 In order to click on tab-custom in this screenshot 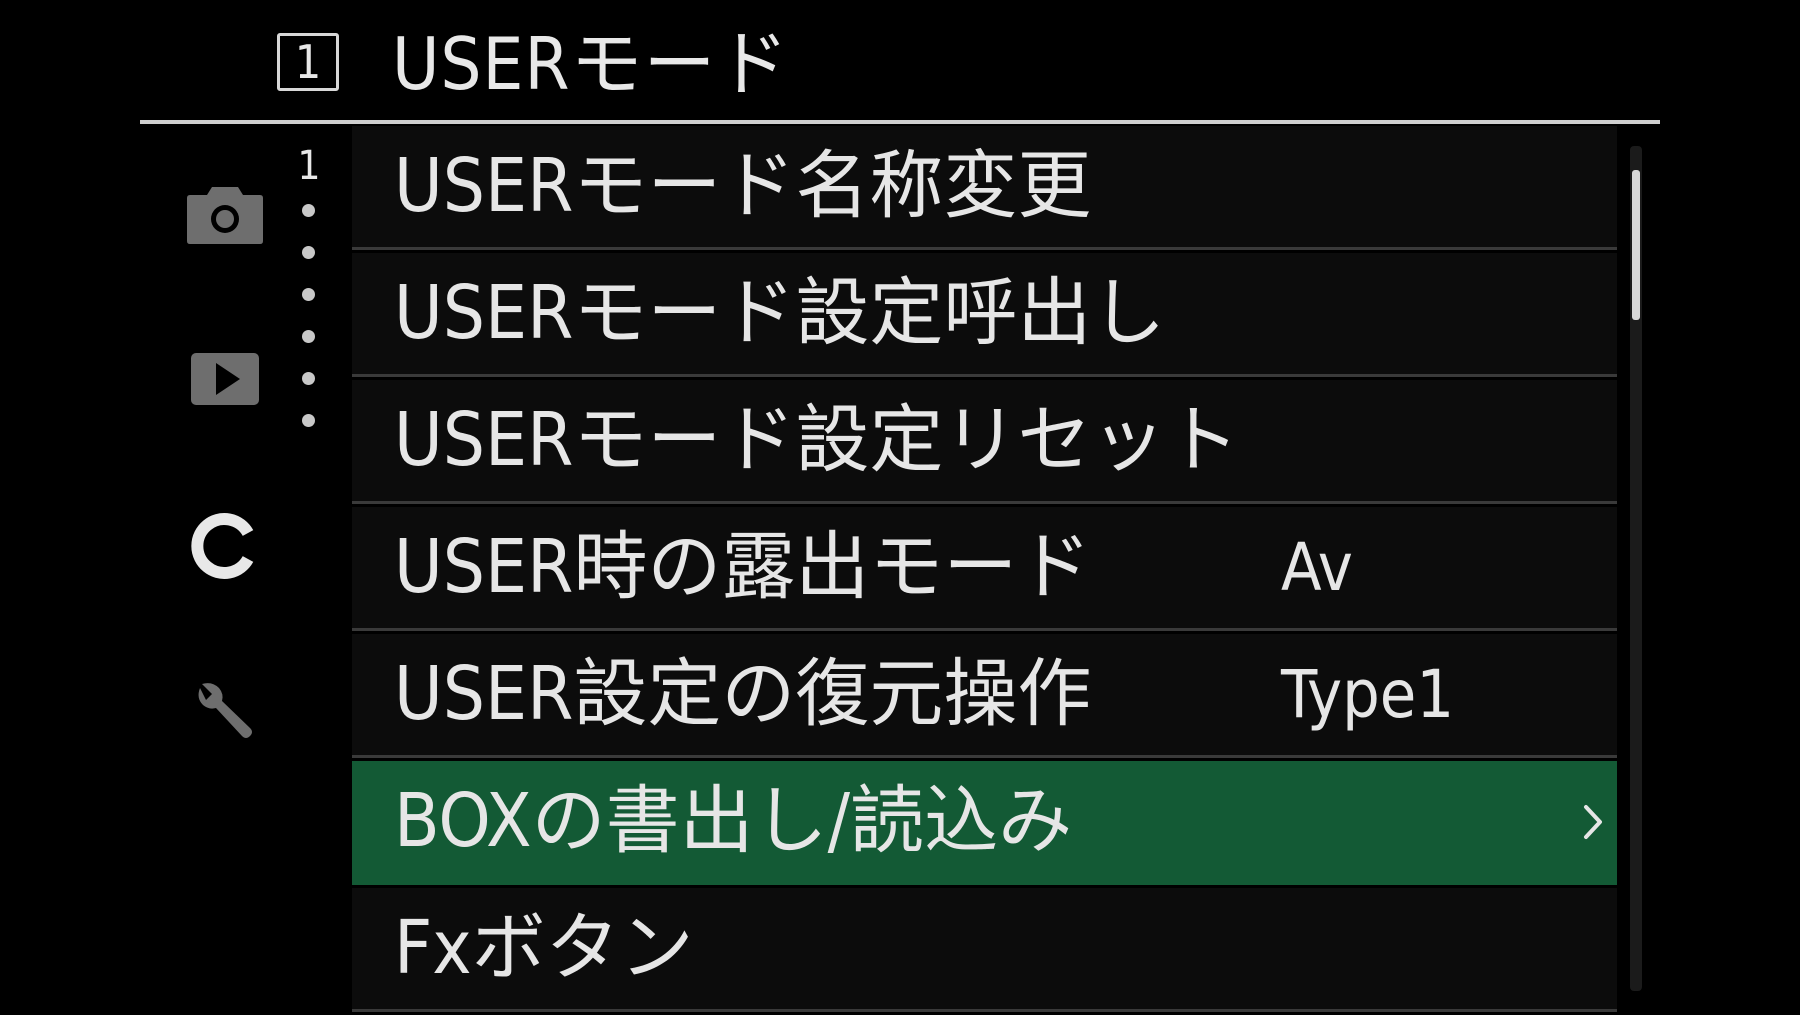, I will do `click(225, 546)`.